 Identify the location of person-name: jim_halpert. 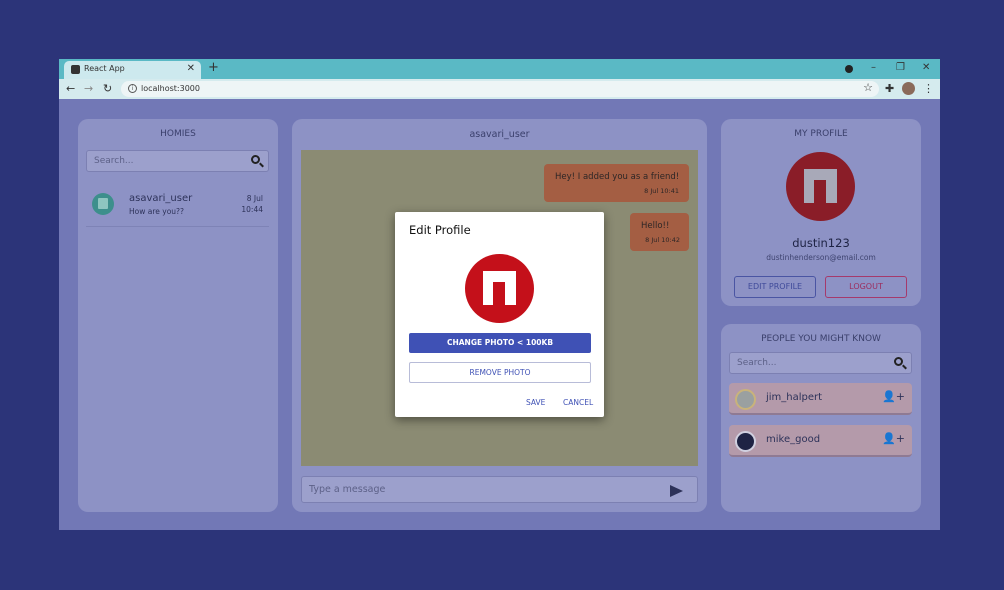
(794, 397).